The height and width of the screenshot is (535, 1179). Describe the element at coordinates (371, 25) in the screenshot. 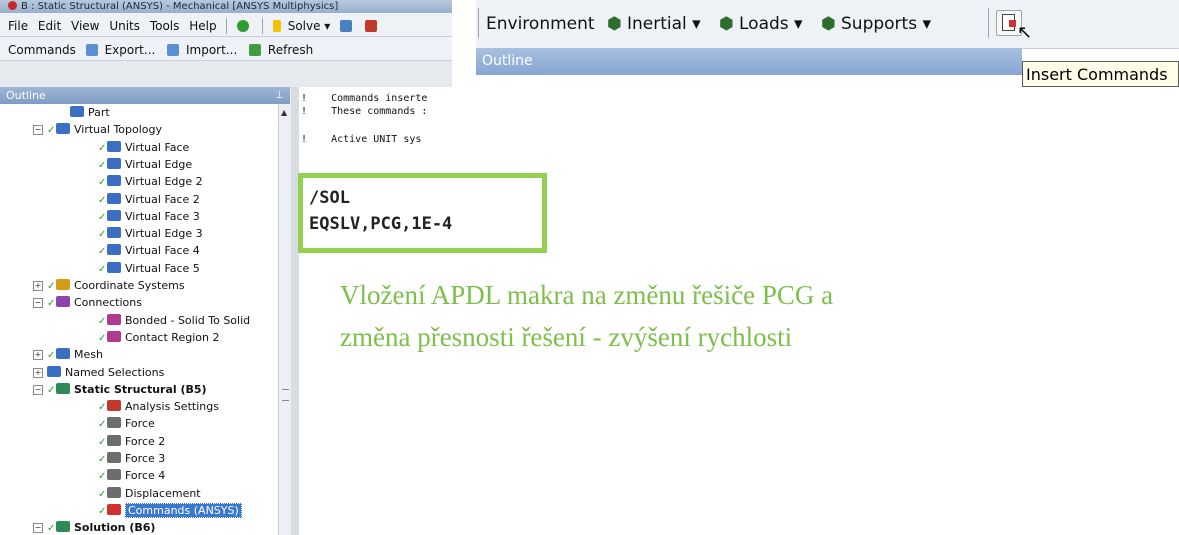

I see `toolbar-icon-b` at that location.